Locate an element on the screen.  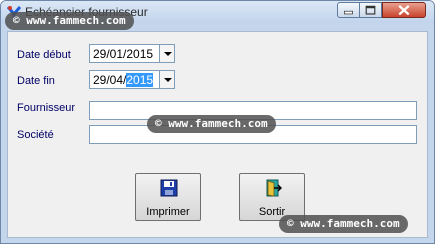
maximize-button is located at coordinates (371, 10).